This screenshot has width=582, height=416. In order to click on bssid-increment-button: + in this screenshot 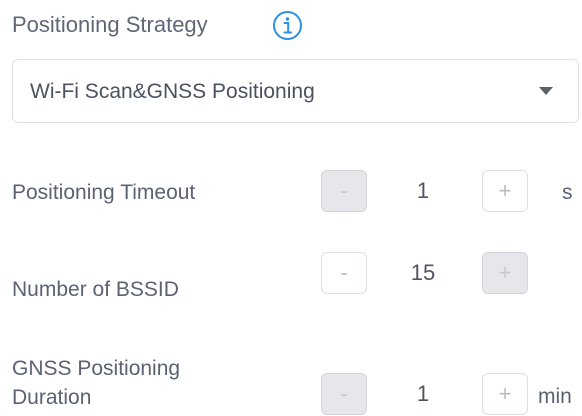, I will do `click(505, 273)`.